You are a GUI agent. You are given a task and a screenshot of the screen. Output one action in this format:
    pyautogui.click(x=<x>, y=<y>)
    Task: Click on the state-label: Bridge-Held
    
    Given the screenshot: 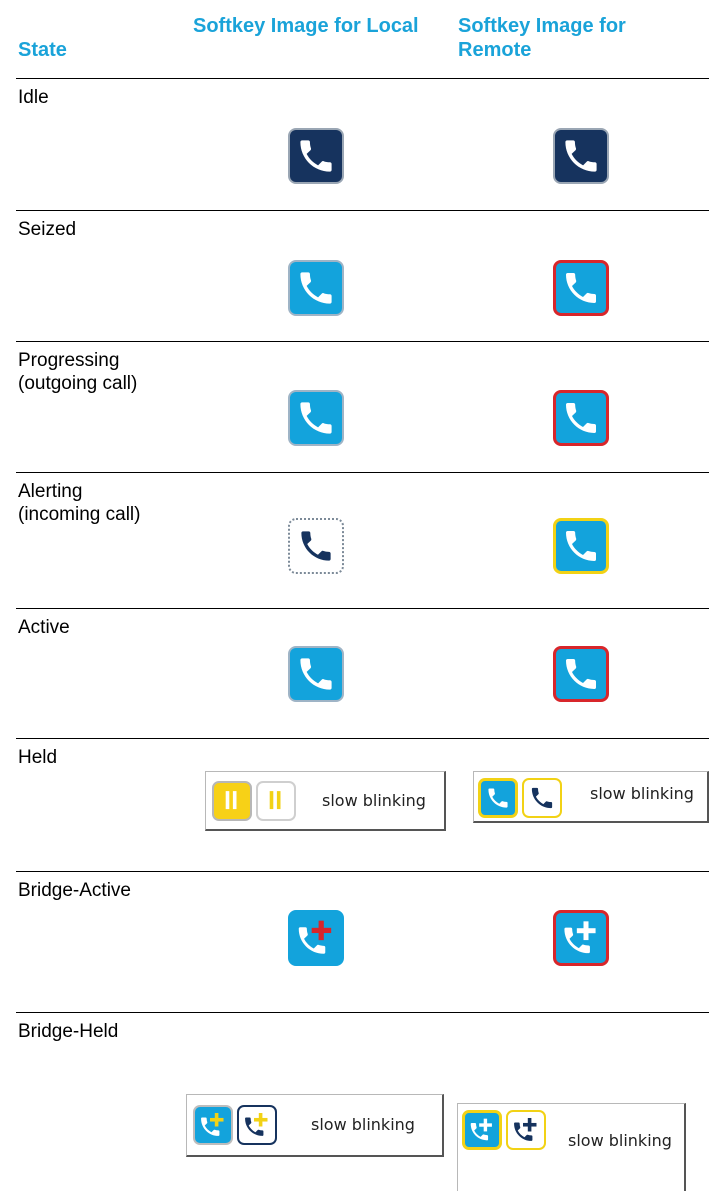 What is the action you would take?
    pyautogui.click(x=68, y=1031)
    